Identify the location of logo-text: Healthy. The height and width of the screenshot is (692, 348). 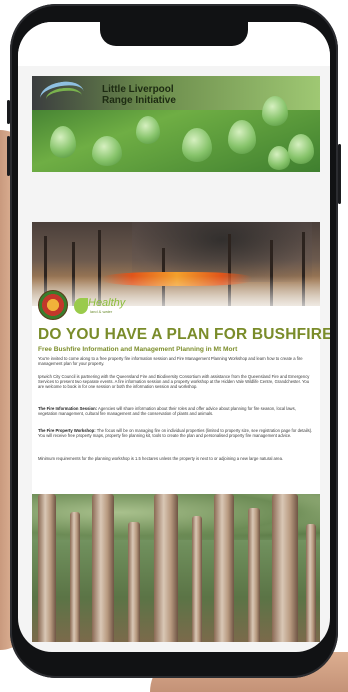
(107, 303).